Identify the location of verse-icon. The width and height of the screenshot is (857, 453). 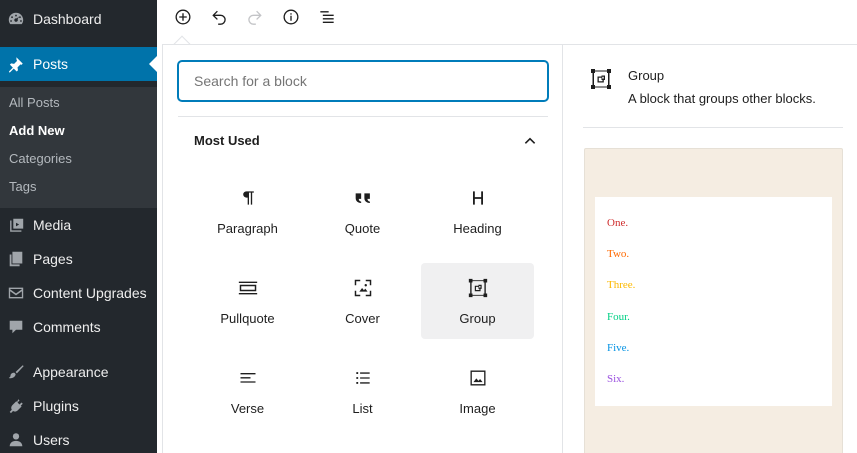
(248, 378).